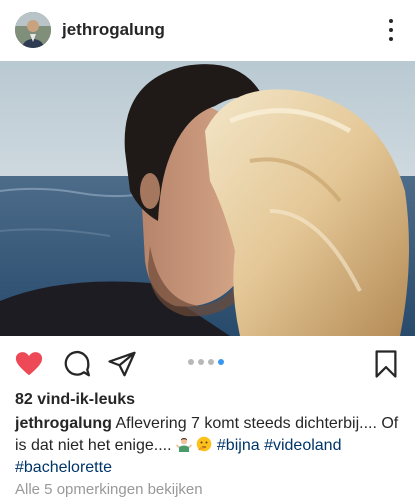  I want to click on view-comments-link: Alle 5 opmerkingen bekijken, so click(109, 489).